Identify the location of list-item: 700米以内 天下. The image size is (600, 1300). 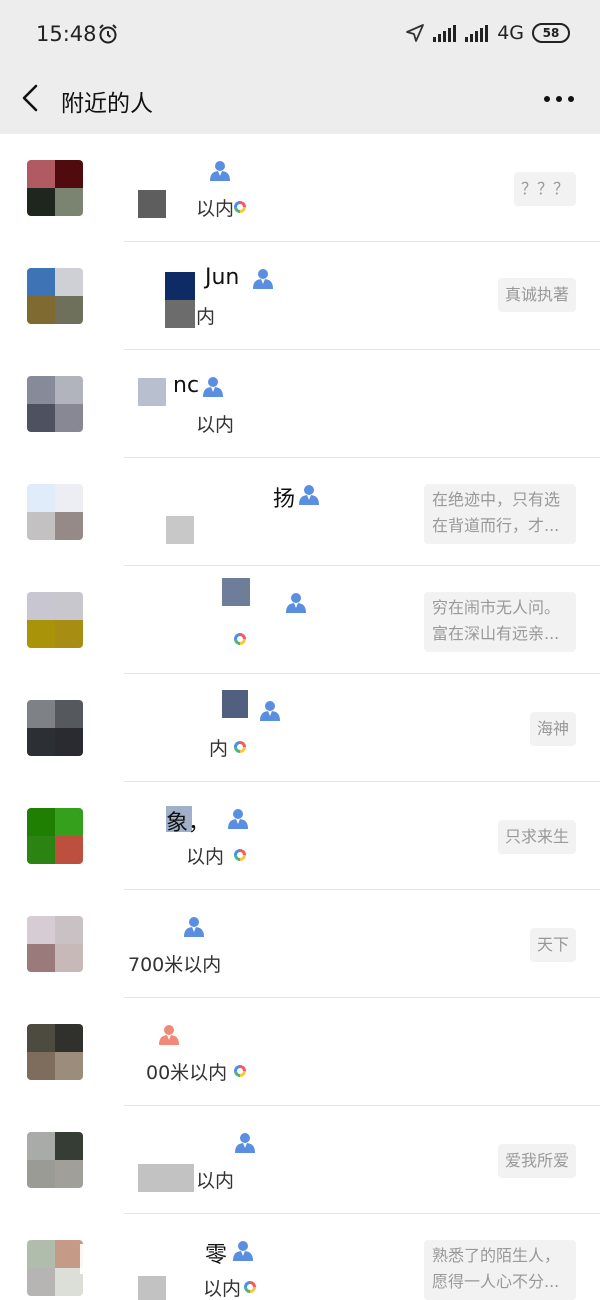
(300, 944).